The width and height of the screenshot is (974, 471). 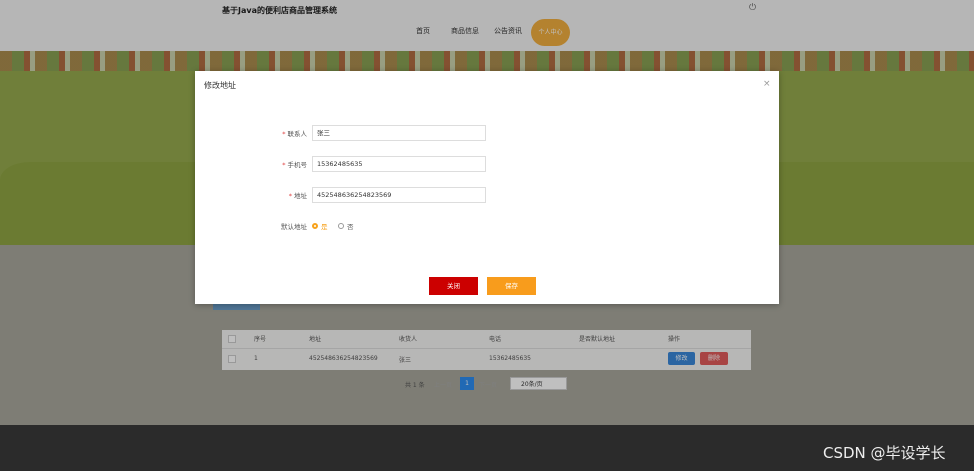 I want to click on contact-label: * 联系人, so click(x=294, y=134).